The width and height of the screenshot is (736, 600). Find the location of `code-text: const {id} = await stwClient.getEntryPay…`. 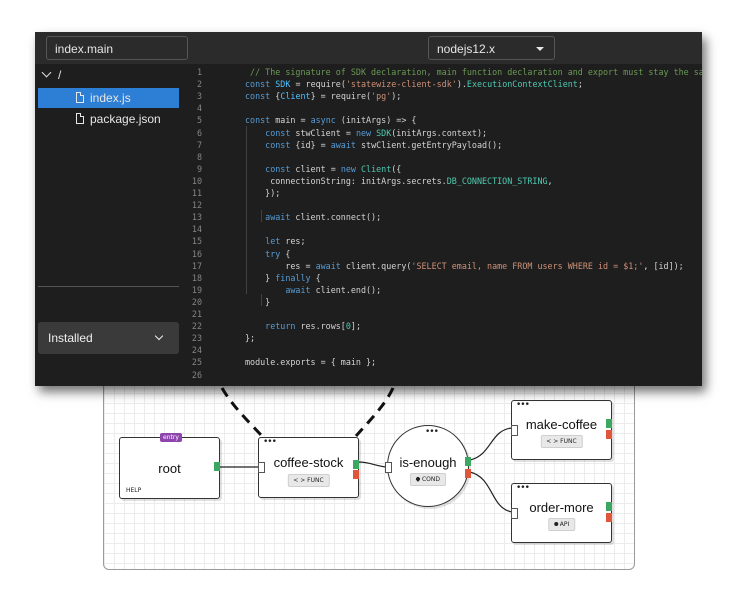

code-text: const {id} = await stwClient.getEntryPay… is located at coordinates (373, 145).